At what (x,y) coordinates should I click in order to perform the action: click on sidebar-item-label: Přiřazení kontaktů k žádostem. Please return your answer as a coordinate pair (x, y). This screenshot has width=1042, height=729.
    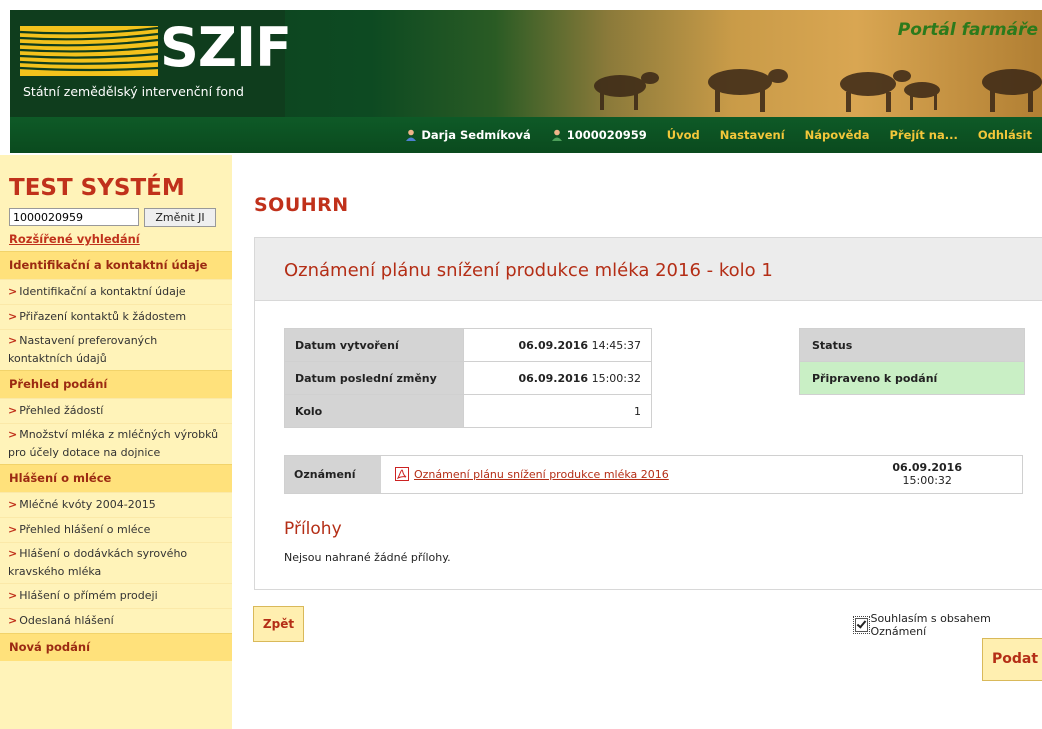
    Looking at the image, I should click on (103, 316).